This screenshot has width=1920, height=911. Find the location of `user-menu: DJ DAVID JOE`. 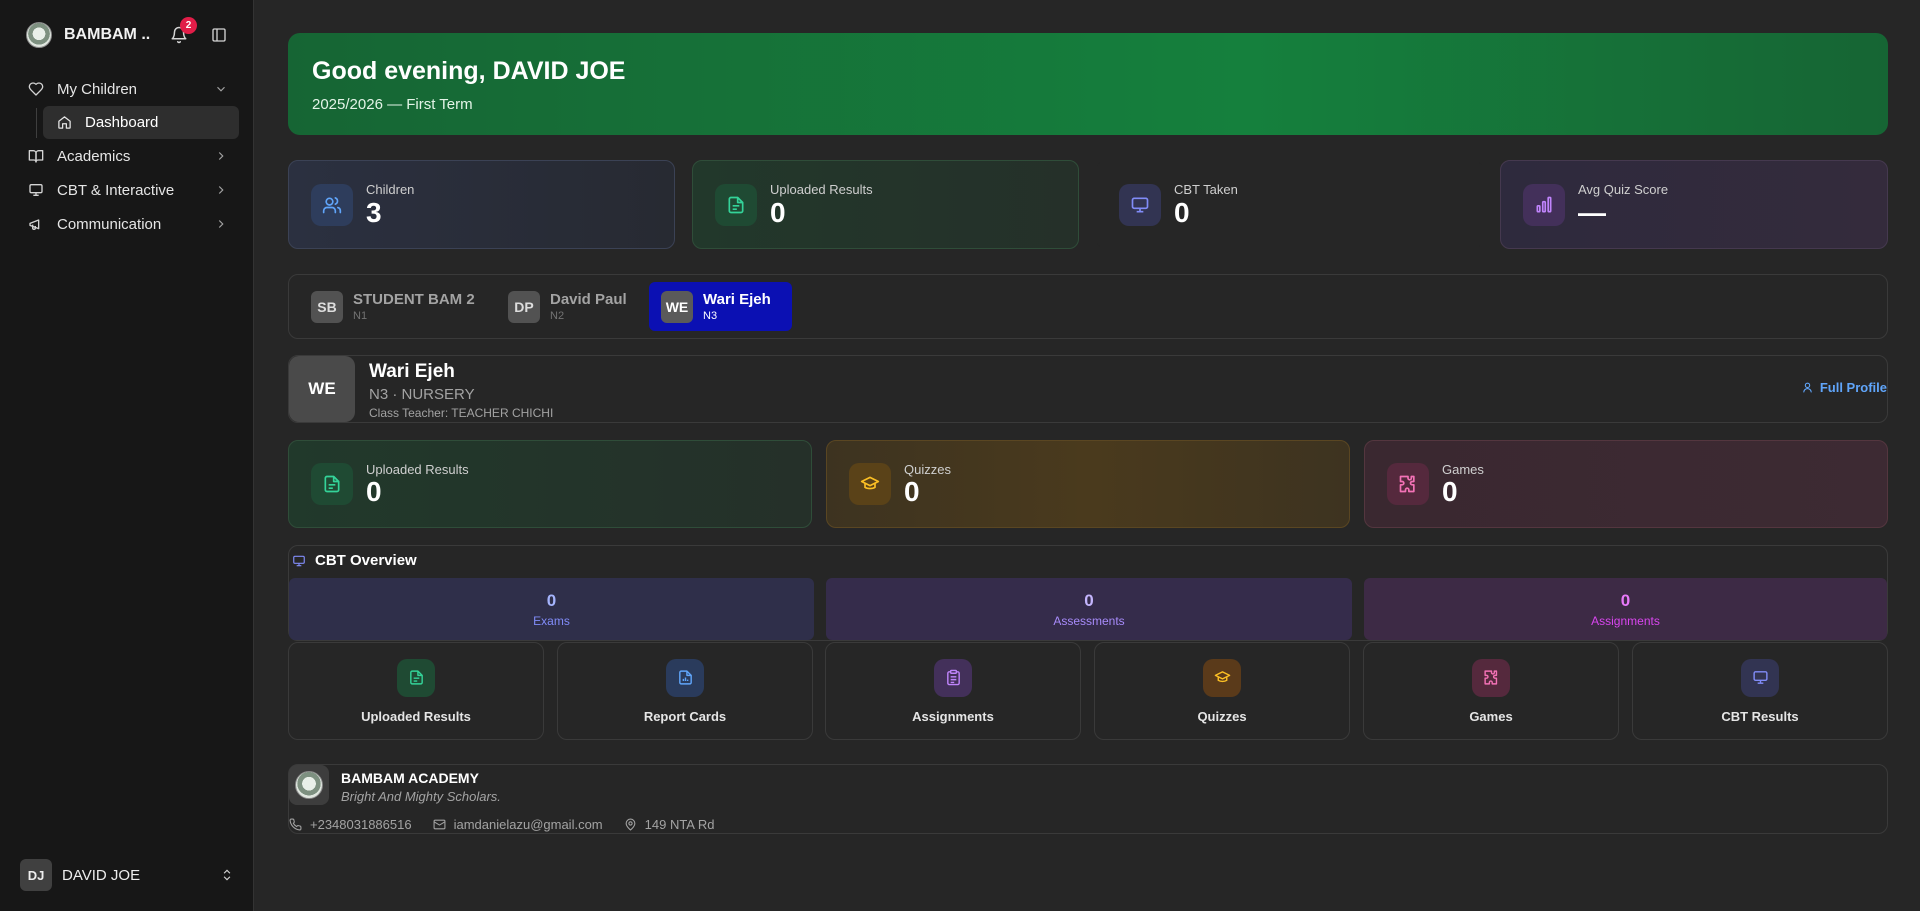

user-menu: DJ DAVID JOE is located at coordinates (127, 875).